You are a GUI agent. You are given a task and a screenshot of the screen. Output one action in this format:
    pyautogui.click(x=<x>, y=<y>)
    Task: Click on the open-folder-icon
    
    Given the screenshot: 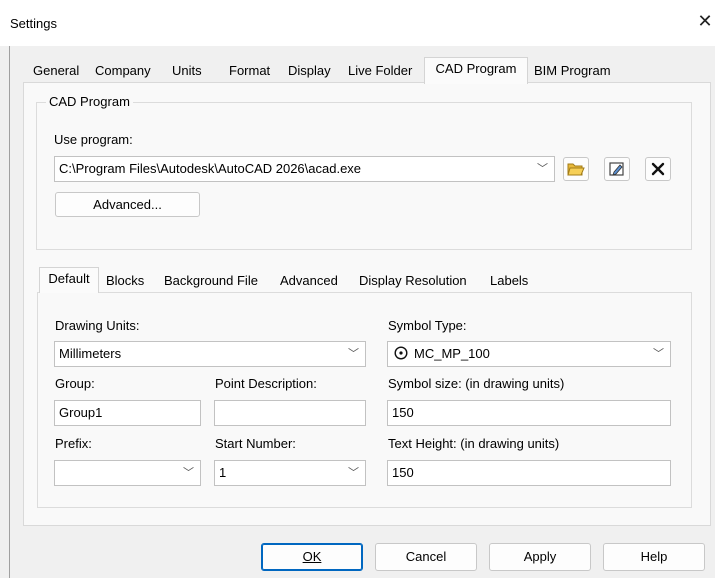 What is the action you would take?
    pyautogui.click(x=576, y=169)
    